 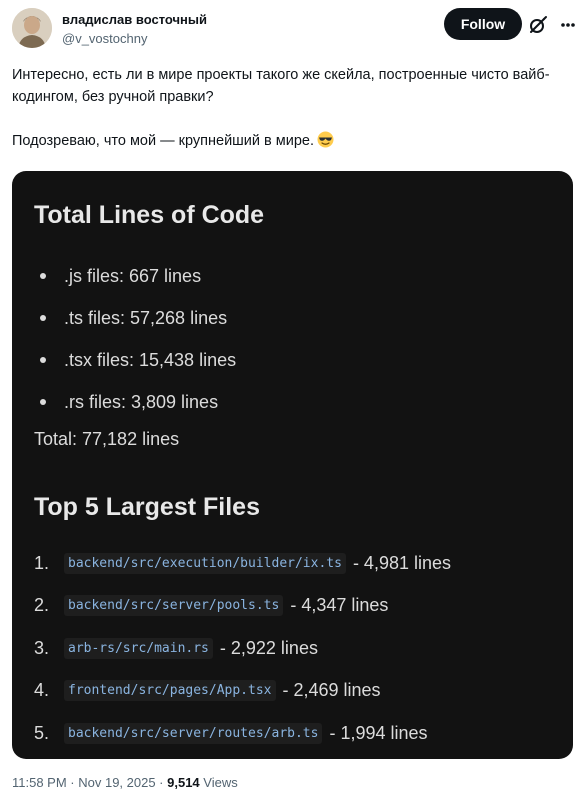 I want to click on file-path: backend/src/execution/builder/ix.ts, so click(x=205, y=563).